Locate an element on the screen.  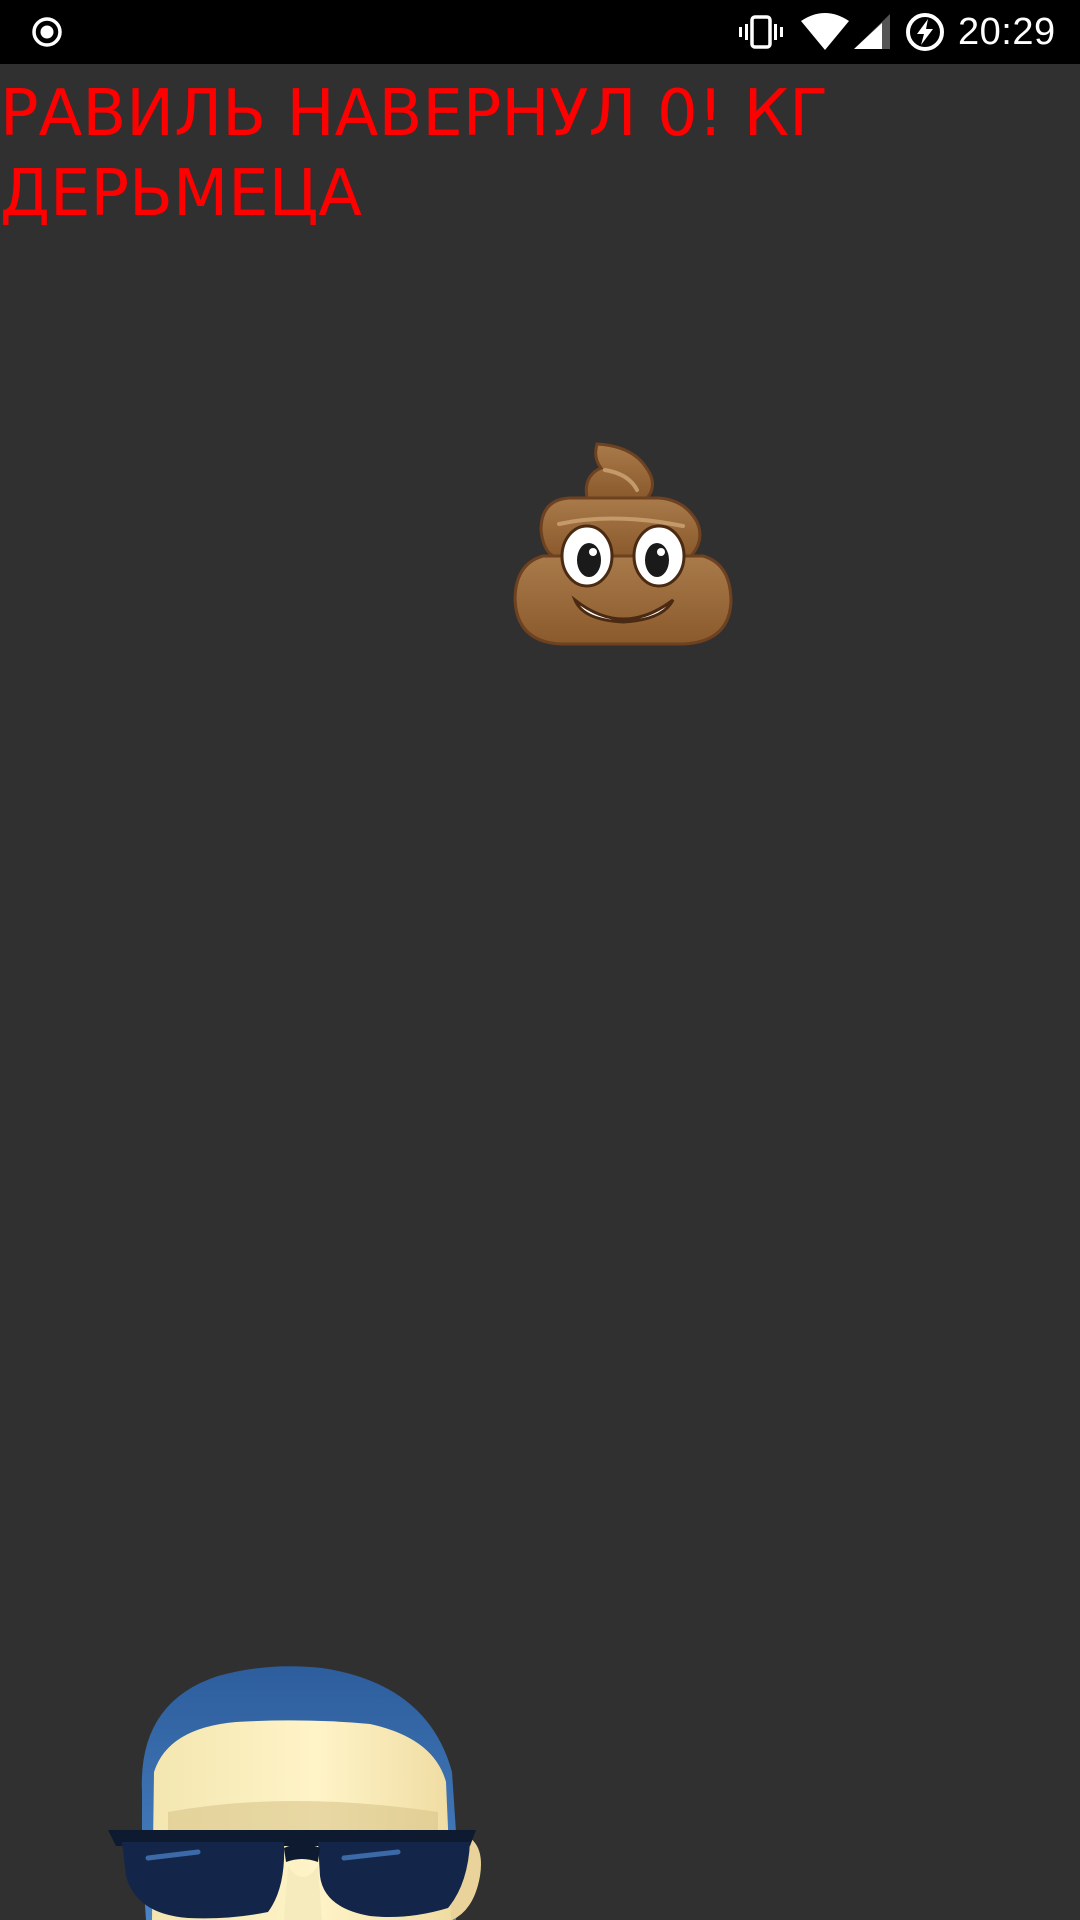
score-value: 0! is located at coordinates (690, 114).